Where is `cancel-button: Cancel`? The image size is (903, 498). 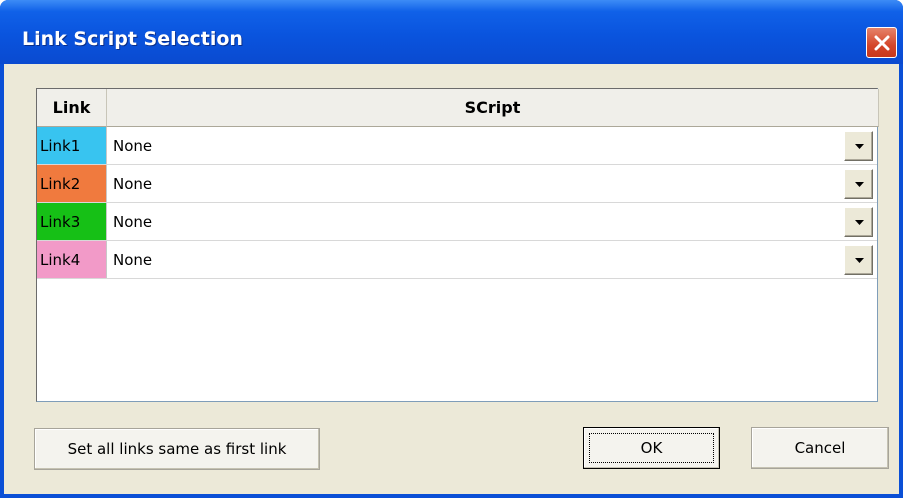
cancel-button: Cancel is located at coordinates (820, 448).